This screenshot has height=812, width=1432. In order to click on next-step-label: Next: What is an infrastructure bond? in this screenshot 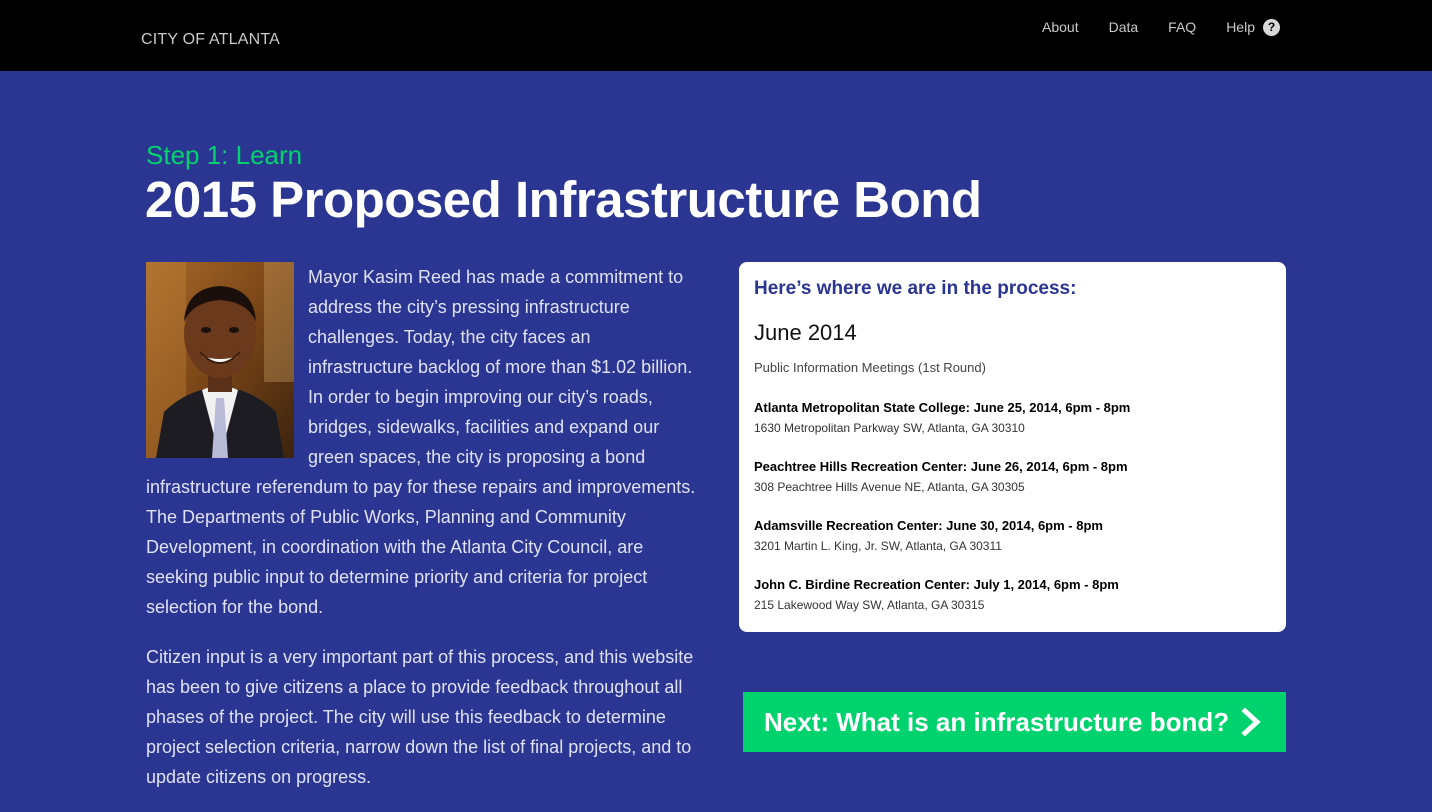, I will do `click(997, 721)`.